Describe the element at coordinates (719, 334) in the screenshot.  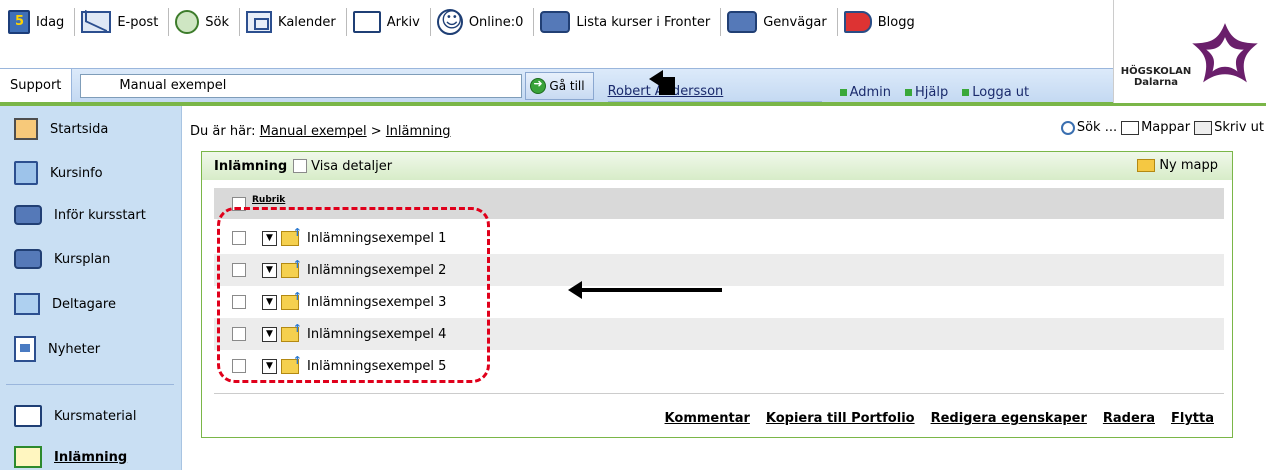
I see `list-item: ▼ Inlämningsexempel 4` at that location.